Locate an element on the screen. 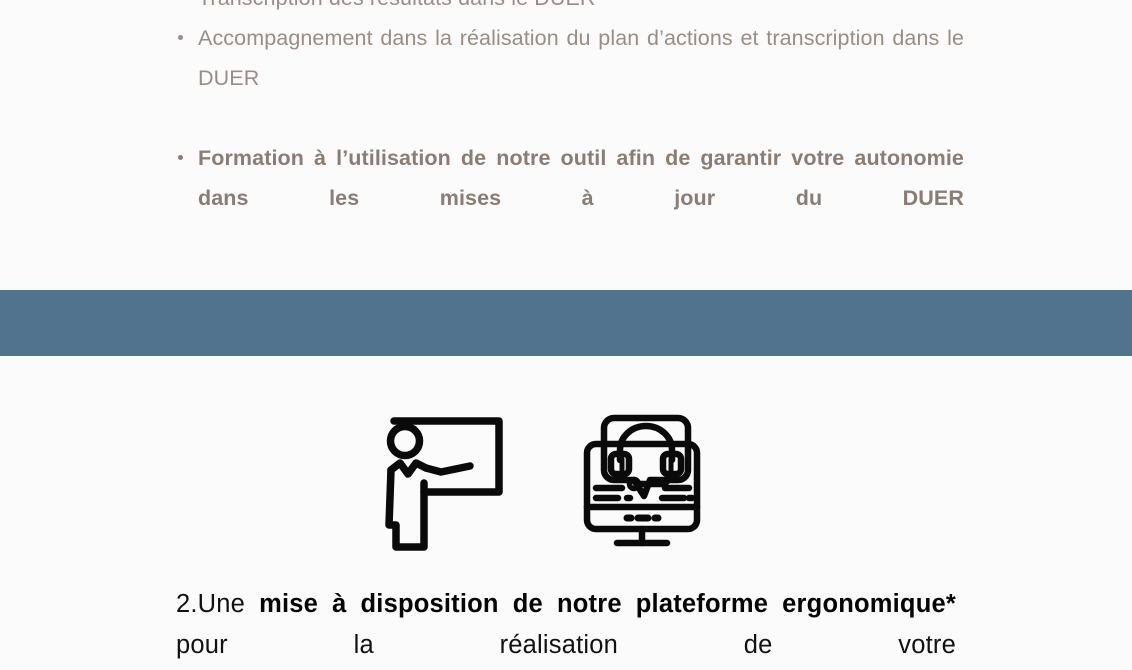 The height and width of the screenshot is (670, 1132). section-number: 2. is located at coordinates (187, 604).